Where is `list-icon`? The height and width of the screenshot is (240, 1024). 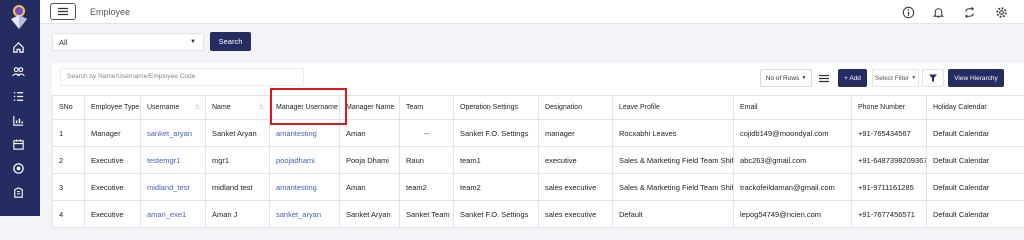
list-icon is located at coordinates (824, 78).